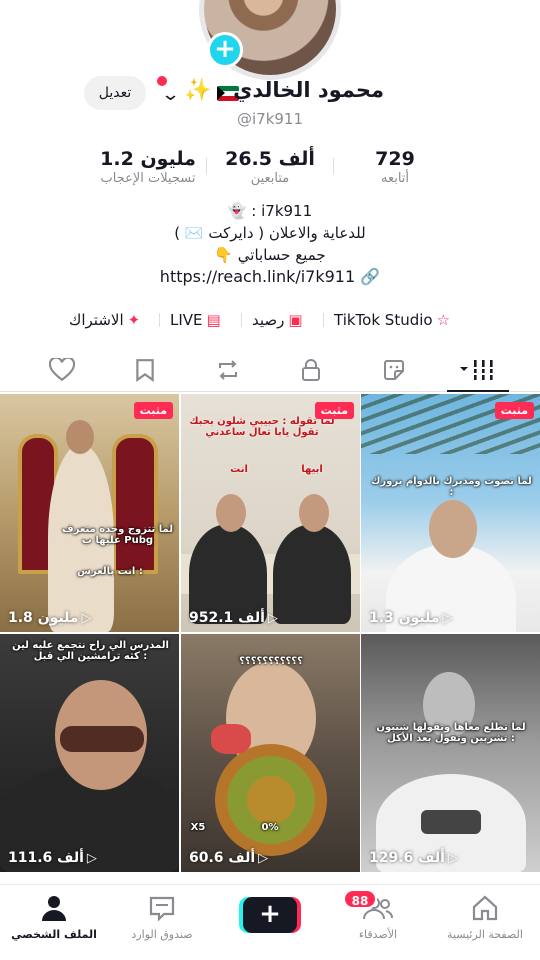  What do you see at coordinates (270, 94) in the screenshot?
I see `name-row: تعديل ⌄ ✨ محمود الخالدي` at bounding box center [270, 94].